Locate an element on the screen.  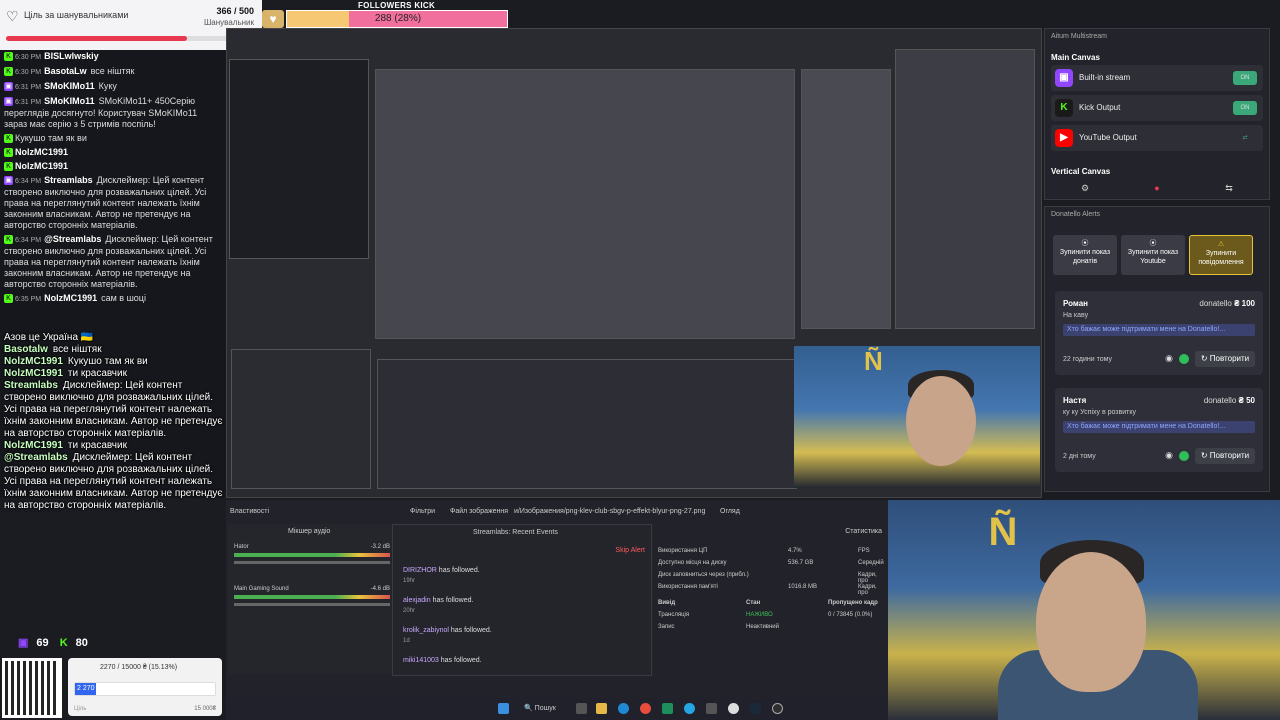
track-name: Hator -3.2 dB is located at coordinates (312, 547).